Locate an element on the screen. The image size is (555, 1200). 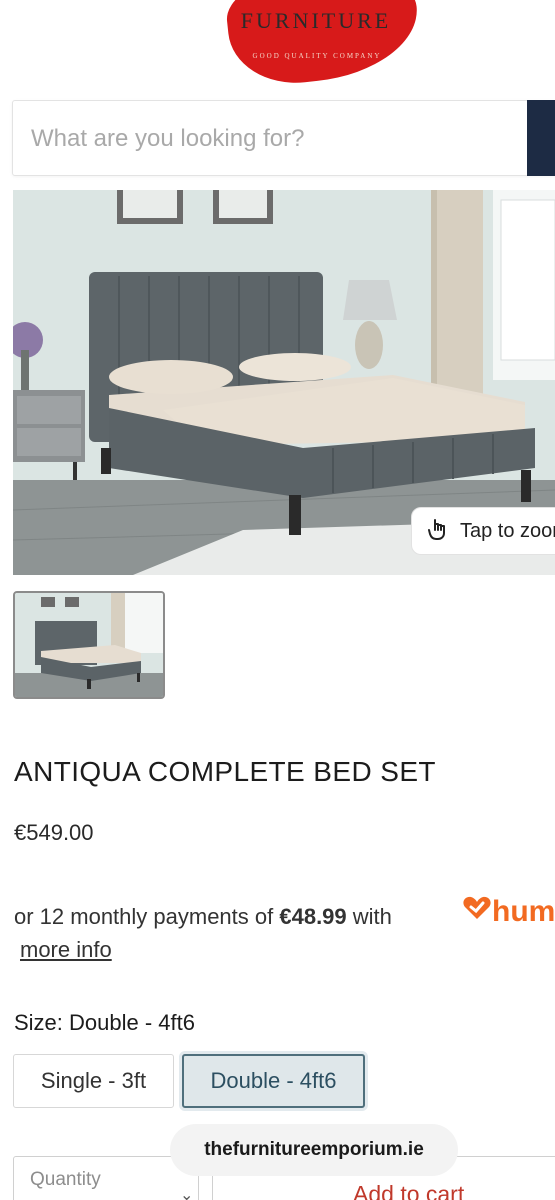
finance-prefix: or 12 monthly payments of is located at coordinates (147, 916).